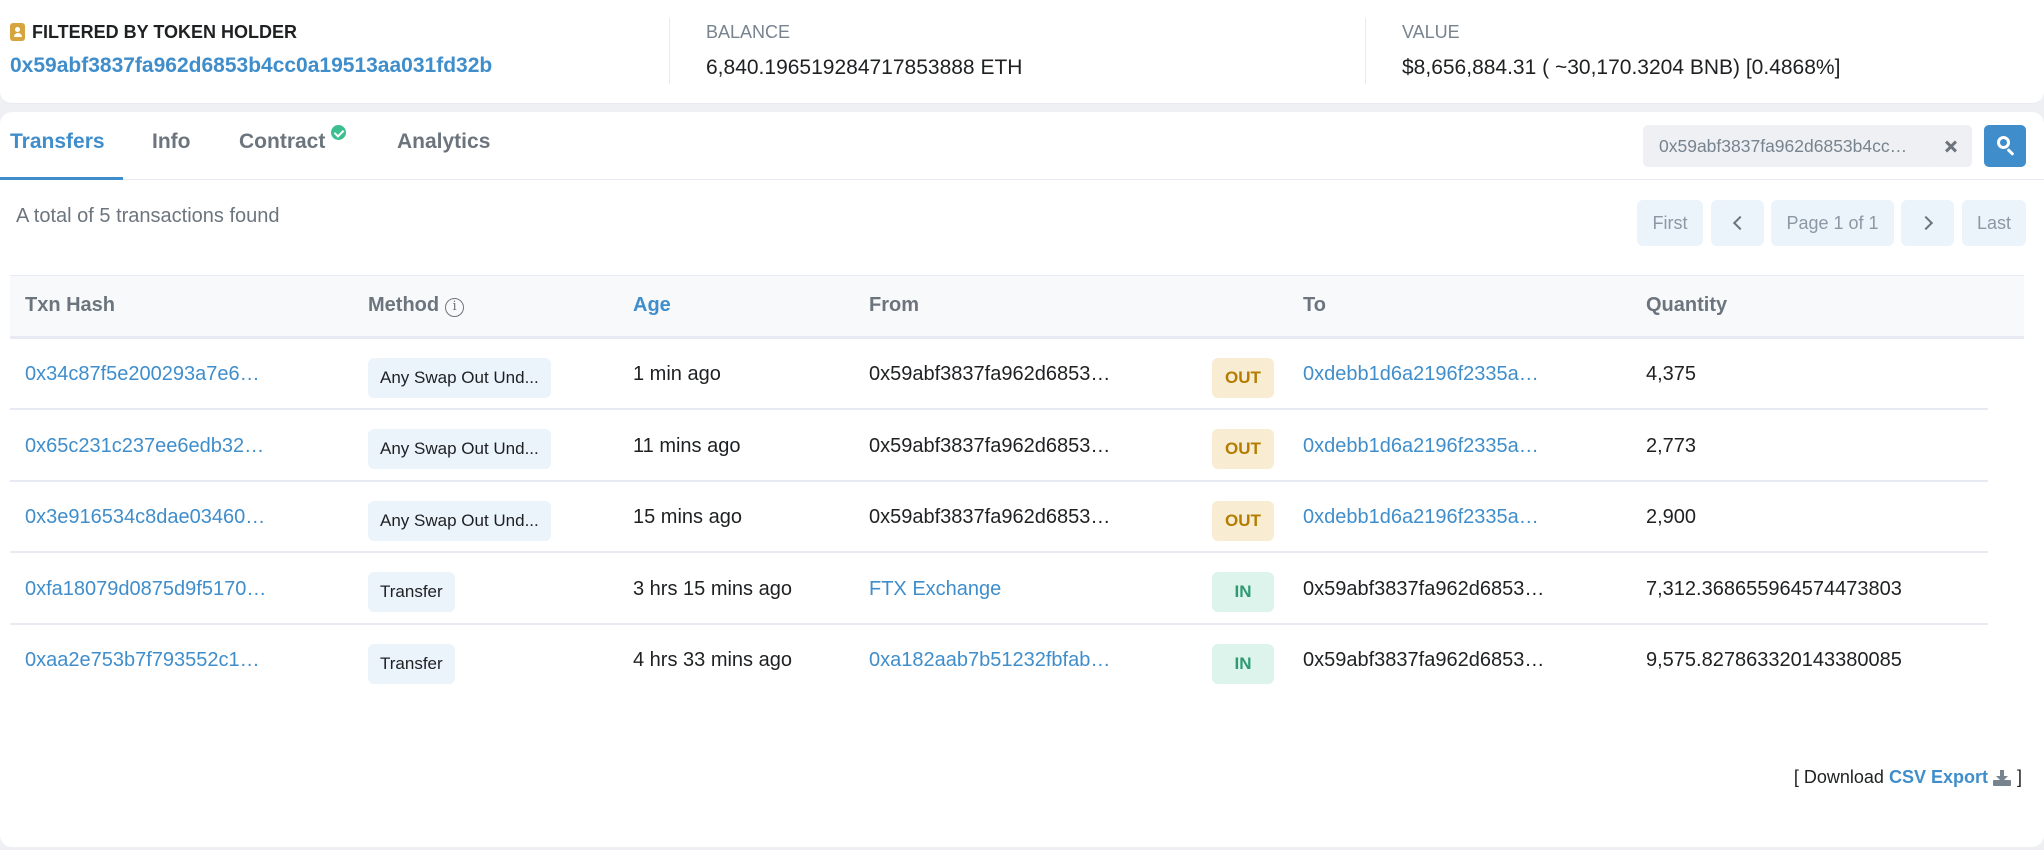 The image size is (2044, 850). I want to click on balance-value: 6,840.196519284717853888 ETH, so click(864, 67).